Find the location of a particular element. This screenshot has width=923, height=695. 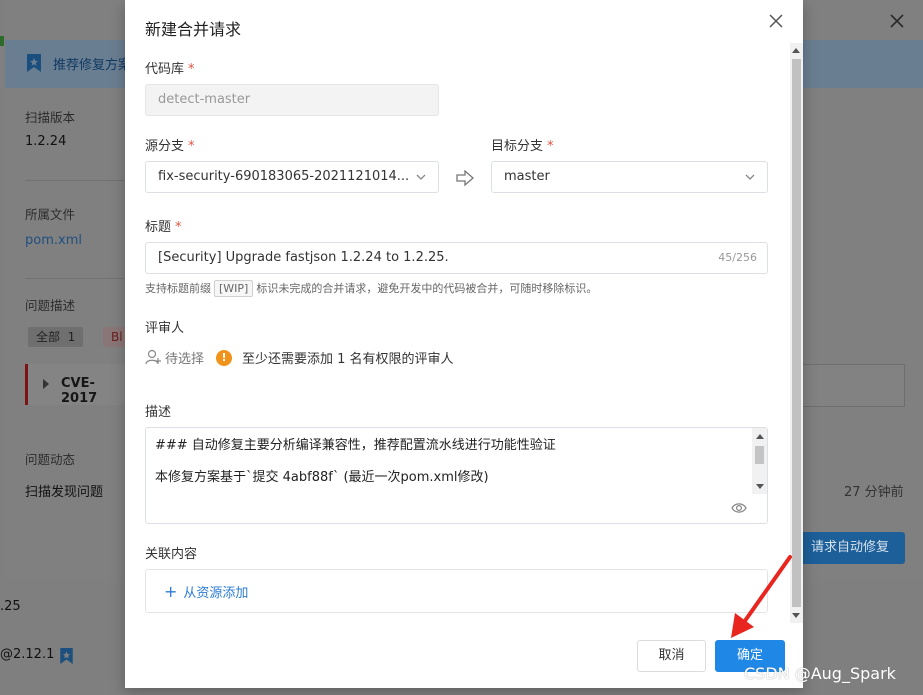

add-user-icon is located at coordinates (153, 357).